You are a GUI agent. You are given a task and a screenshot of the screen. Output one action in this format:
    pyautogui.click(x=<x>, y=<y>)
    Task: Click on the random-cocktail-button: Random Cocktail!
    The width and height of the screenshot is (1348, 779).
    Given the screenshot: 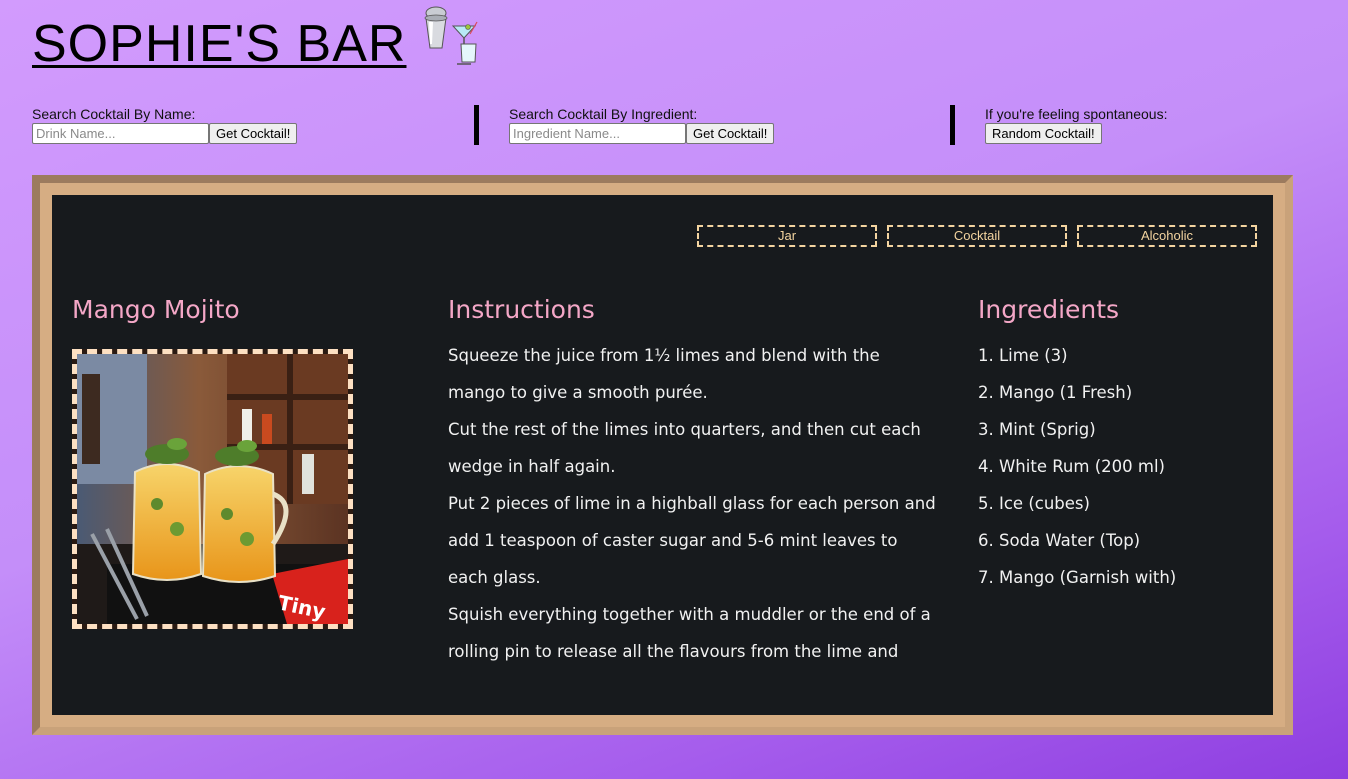 What is the action you would take?
    pyautogui.click(x=1043, y=133)
    